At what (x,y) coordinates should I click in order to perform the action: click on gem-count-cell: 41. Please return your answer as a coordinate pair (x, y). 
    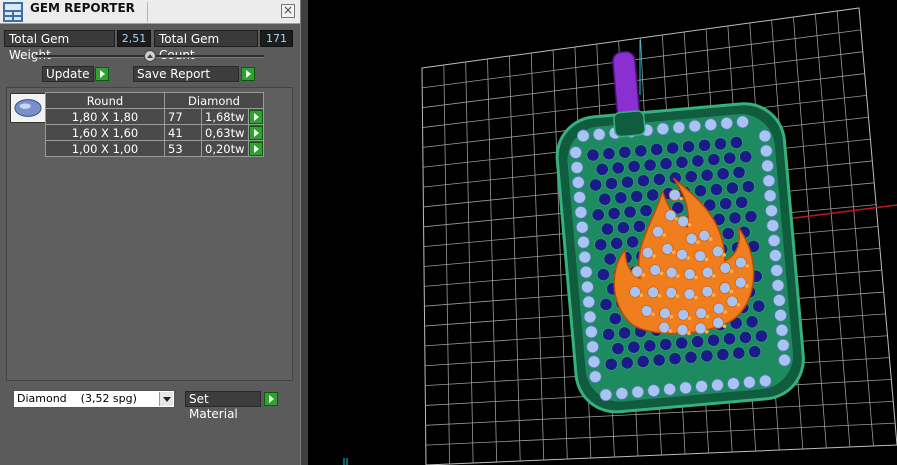
    Looking at the image, I should click on (183, 132).